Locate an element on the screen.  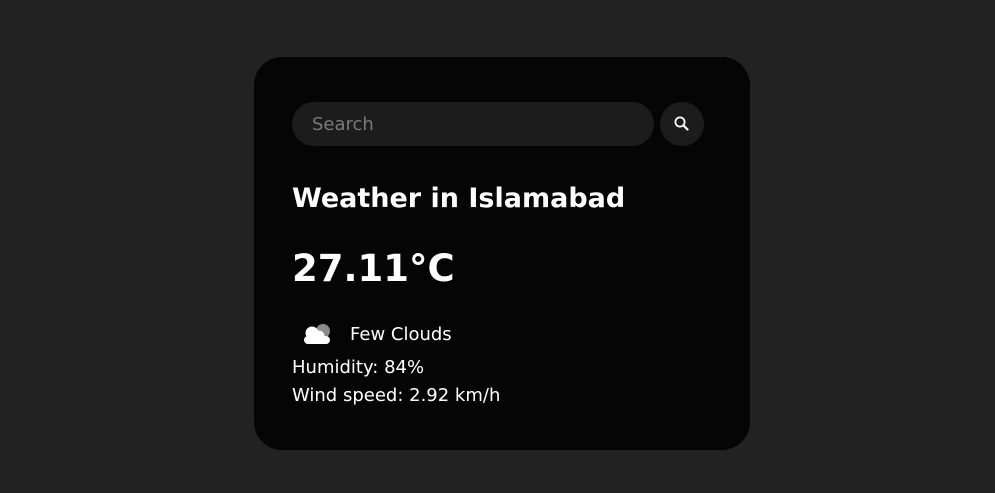
humidity-text: Humidity: 84% is located at coordinates (358, 367).